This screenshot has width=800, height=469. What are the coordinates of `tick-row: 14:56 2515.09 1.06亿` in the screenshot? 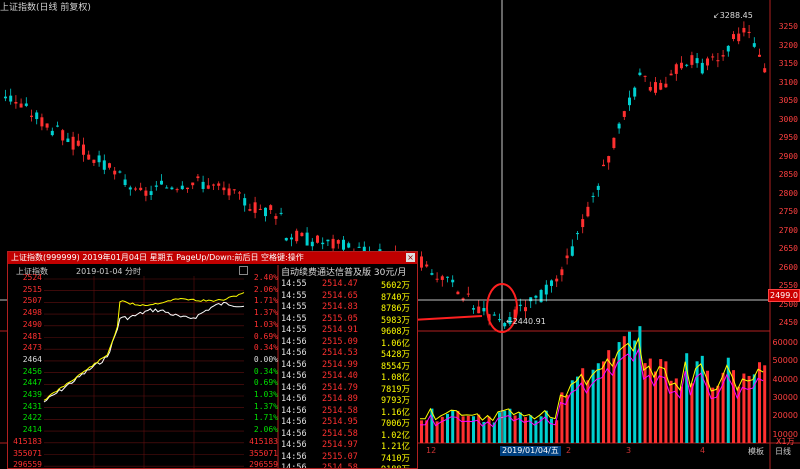 It's located at (346, 343).